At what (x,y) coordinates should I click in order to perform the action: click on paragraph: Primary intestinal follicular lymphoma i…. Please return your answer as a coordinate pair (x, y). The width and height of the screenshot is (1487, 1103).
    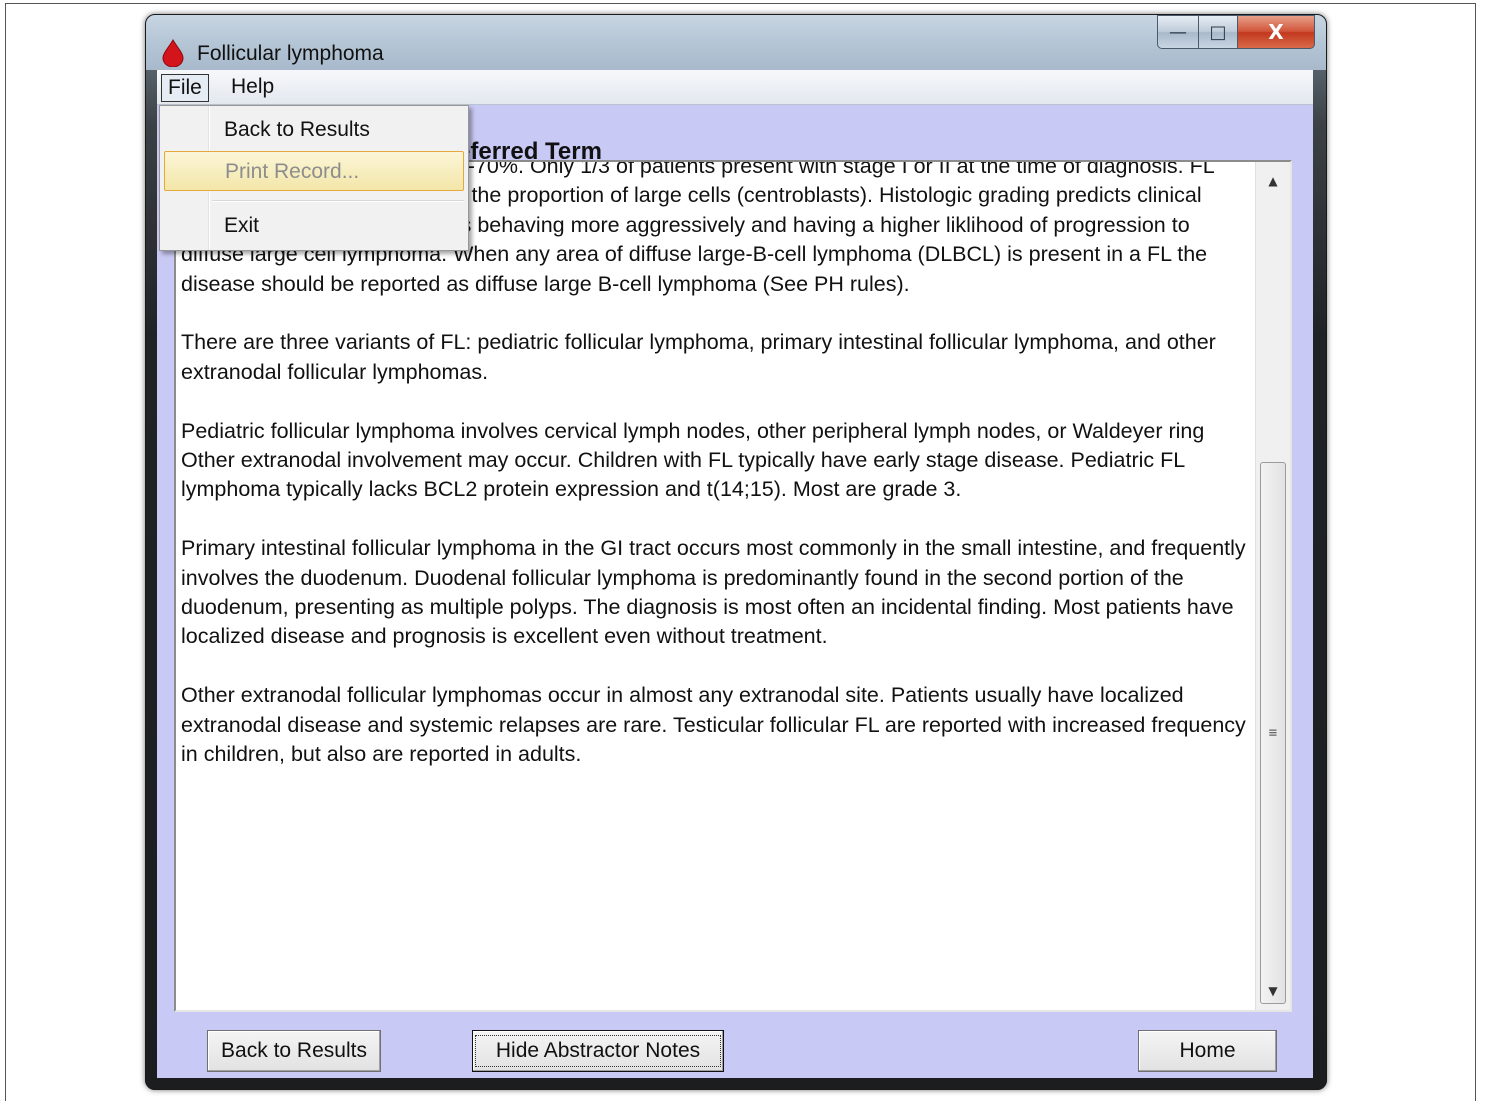
    Looking at the image, I should click on (713, 592).